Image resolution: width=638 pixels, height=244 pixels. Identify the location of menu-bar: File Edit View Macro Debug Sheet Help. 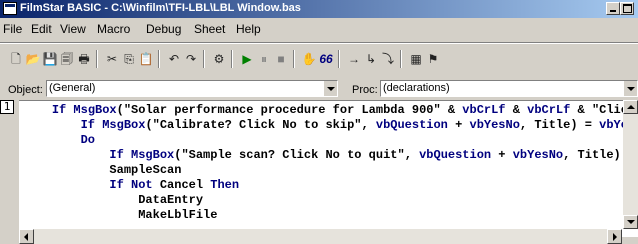
(319, 29).